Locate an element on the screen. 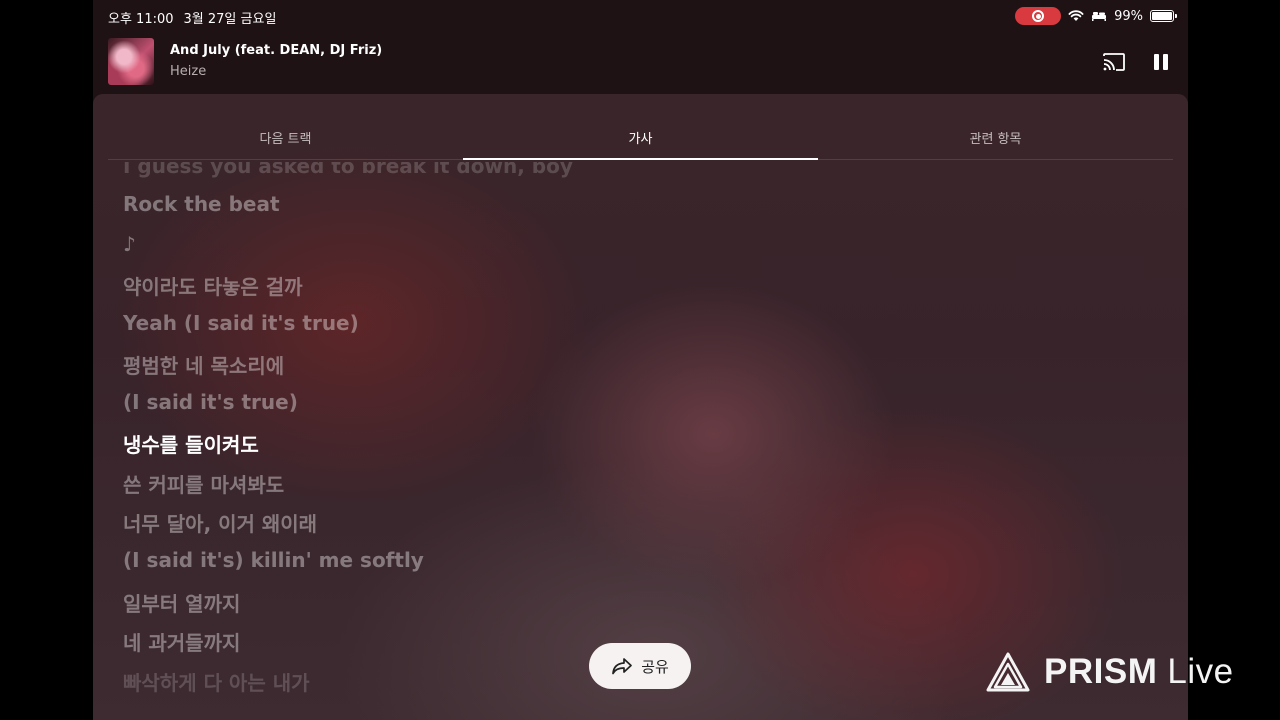 Image resolution: width=1280 pixels, height=720 pixels. watermark-suffix: Live is located at coordinates (1200, 671).